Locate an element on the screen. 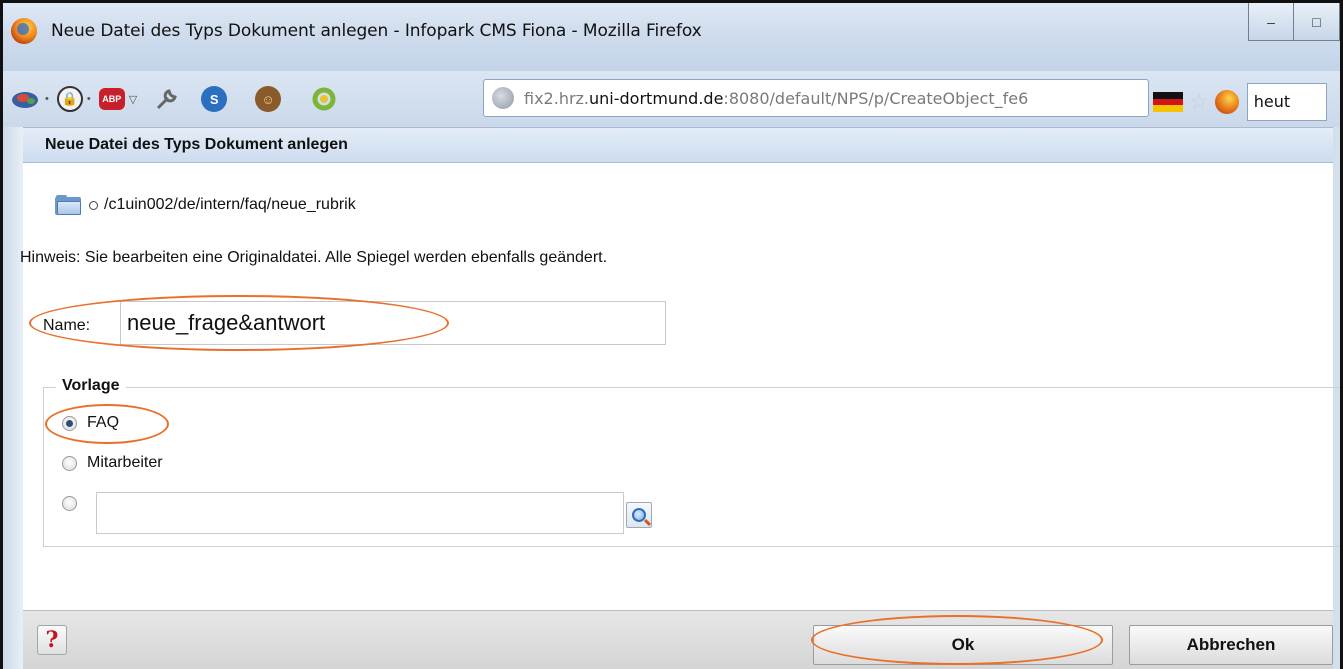 The image size is (1343, 669). bullet-icon is located at coordinates (93, 205).